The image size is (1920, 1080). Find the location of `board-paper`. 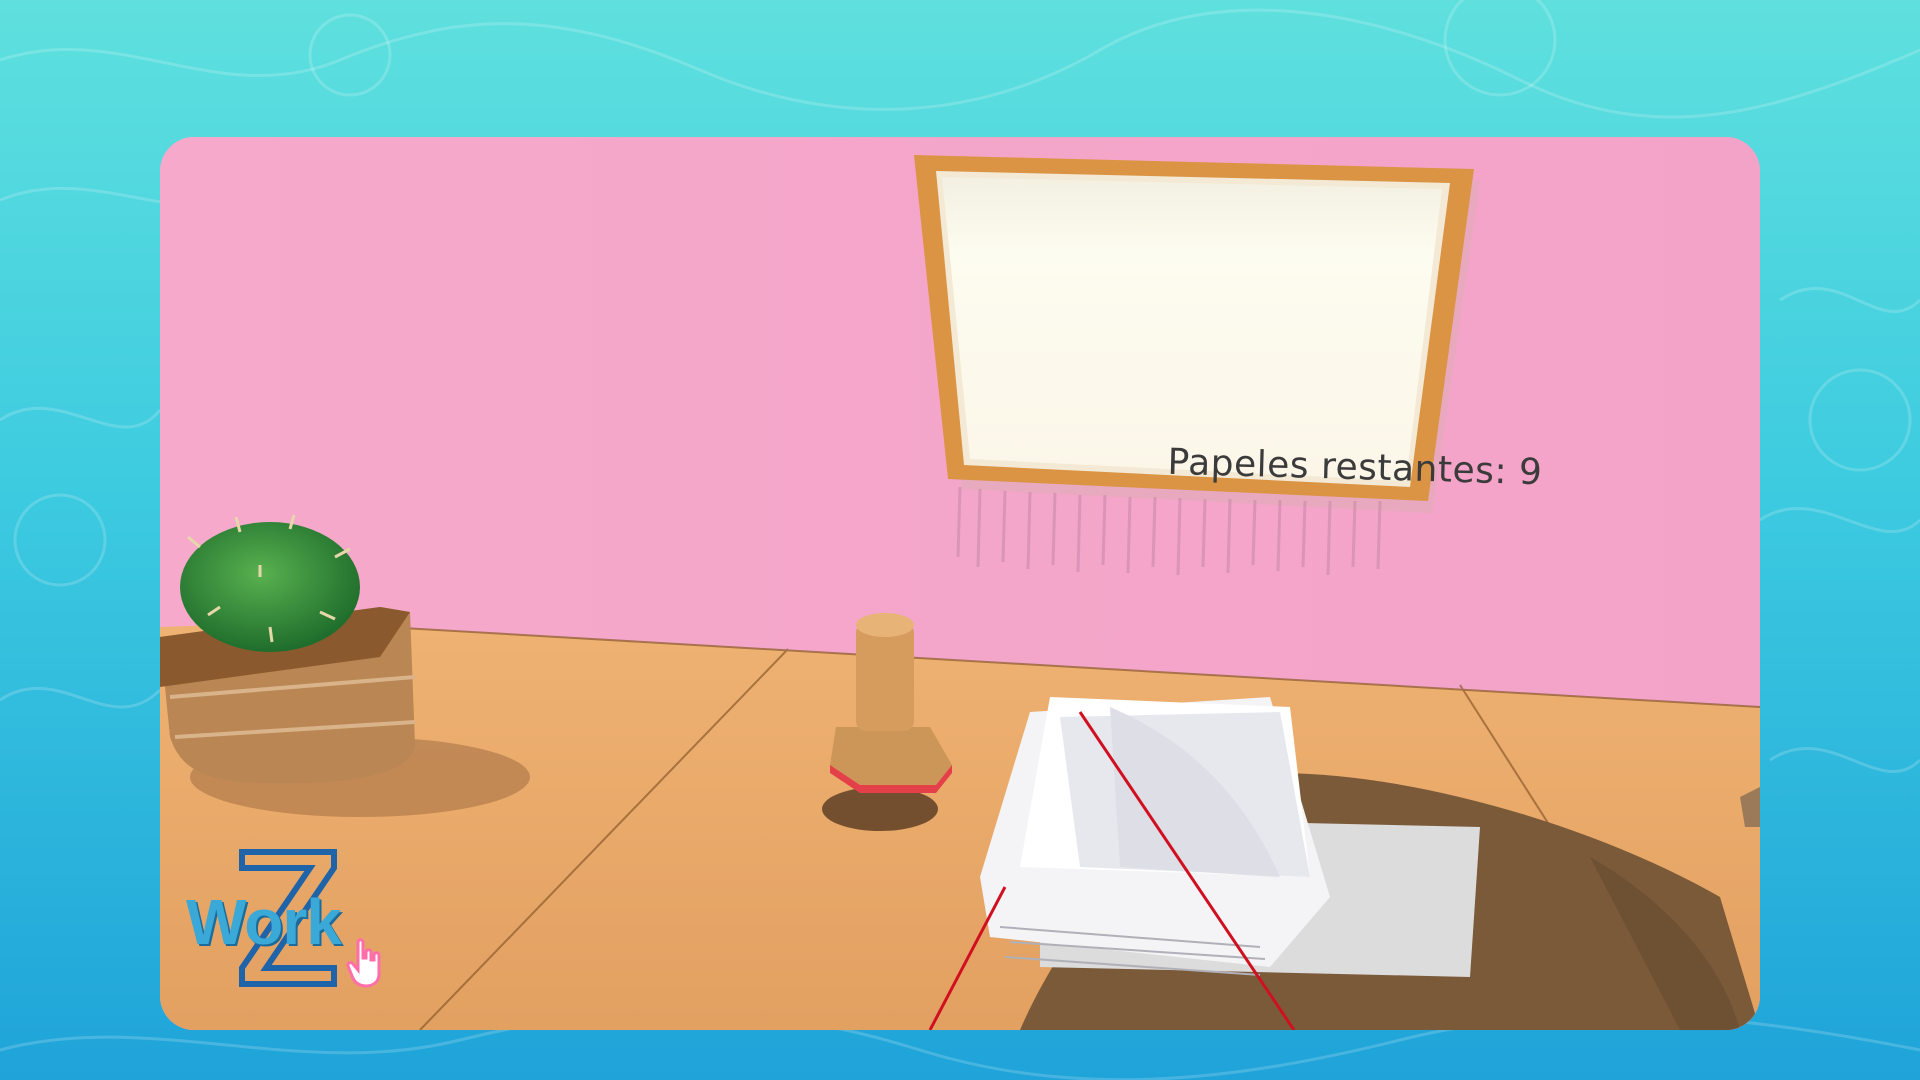

board-paper is located at coordinates (1192, 329).